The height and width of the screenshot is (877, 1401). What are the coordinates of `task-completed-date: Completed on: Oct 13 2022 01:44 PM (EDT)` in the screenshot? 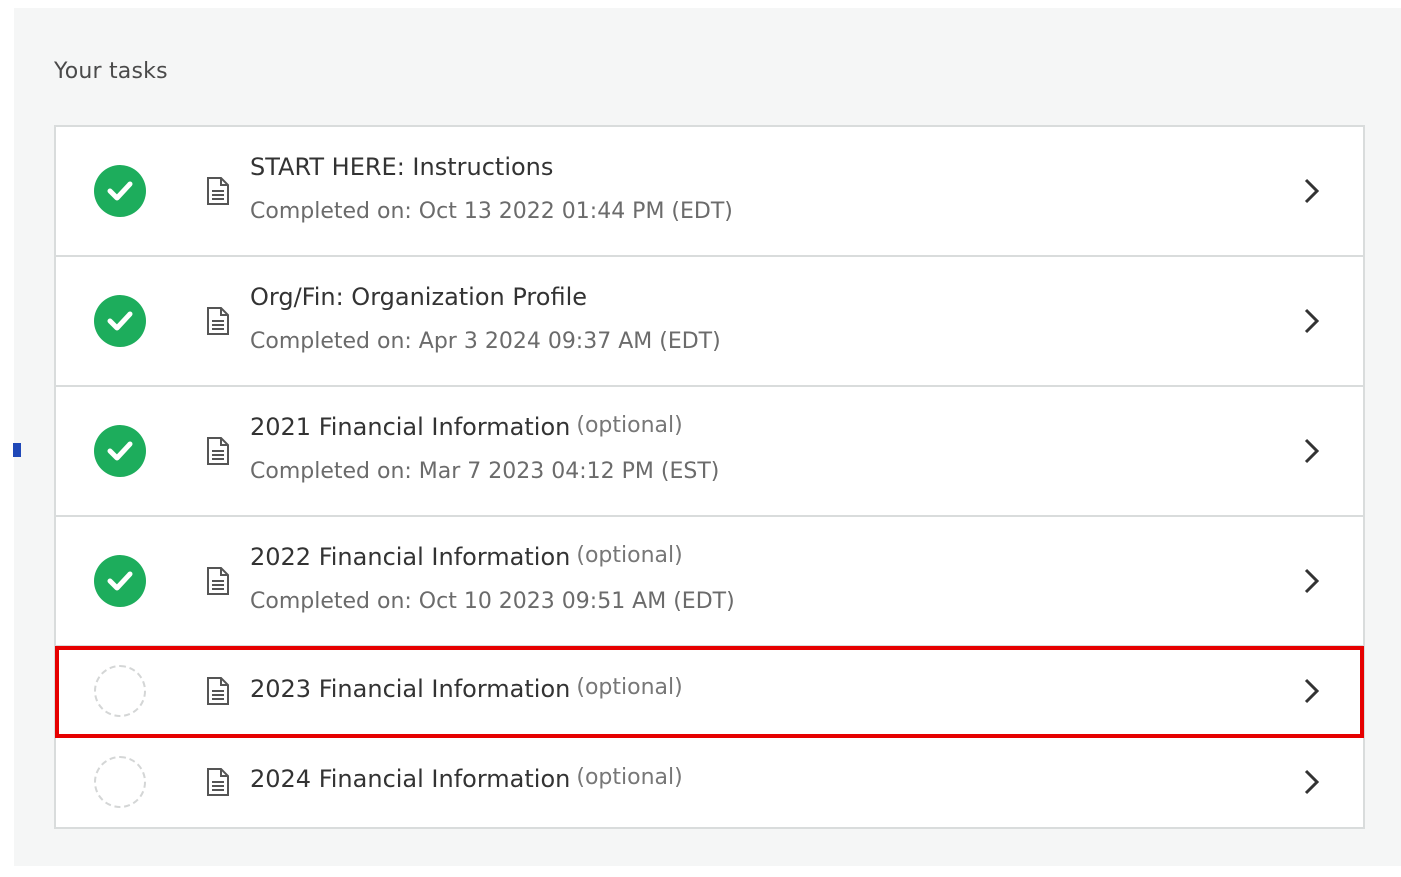 It's located at (491, 211).